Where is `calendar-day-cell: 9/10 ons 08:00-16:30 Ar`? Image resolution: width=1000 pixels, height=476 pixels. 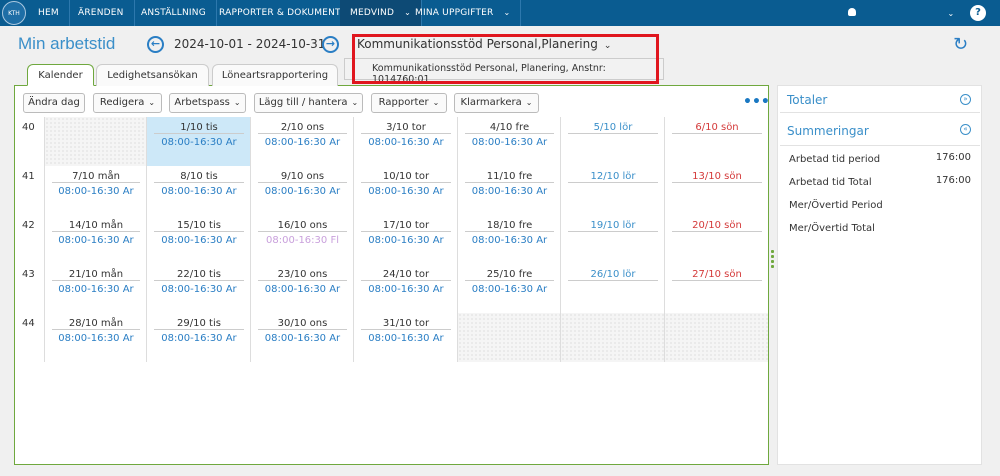
calendar-day-cell: 9/10 ons 08:00-16:30 Ar is located at coordinates (301, 190).